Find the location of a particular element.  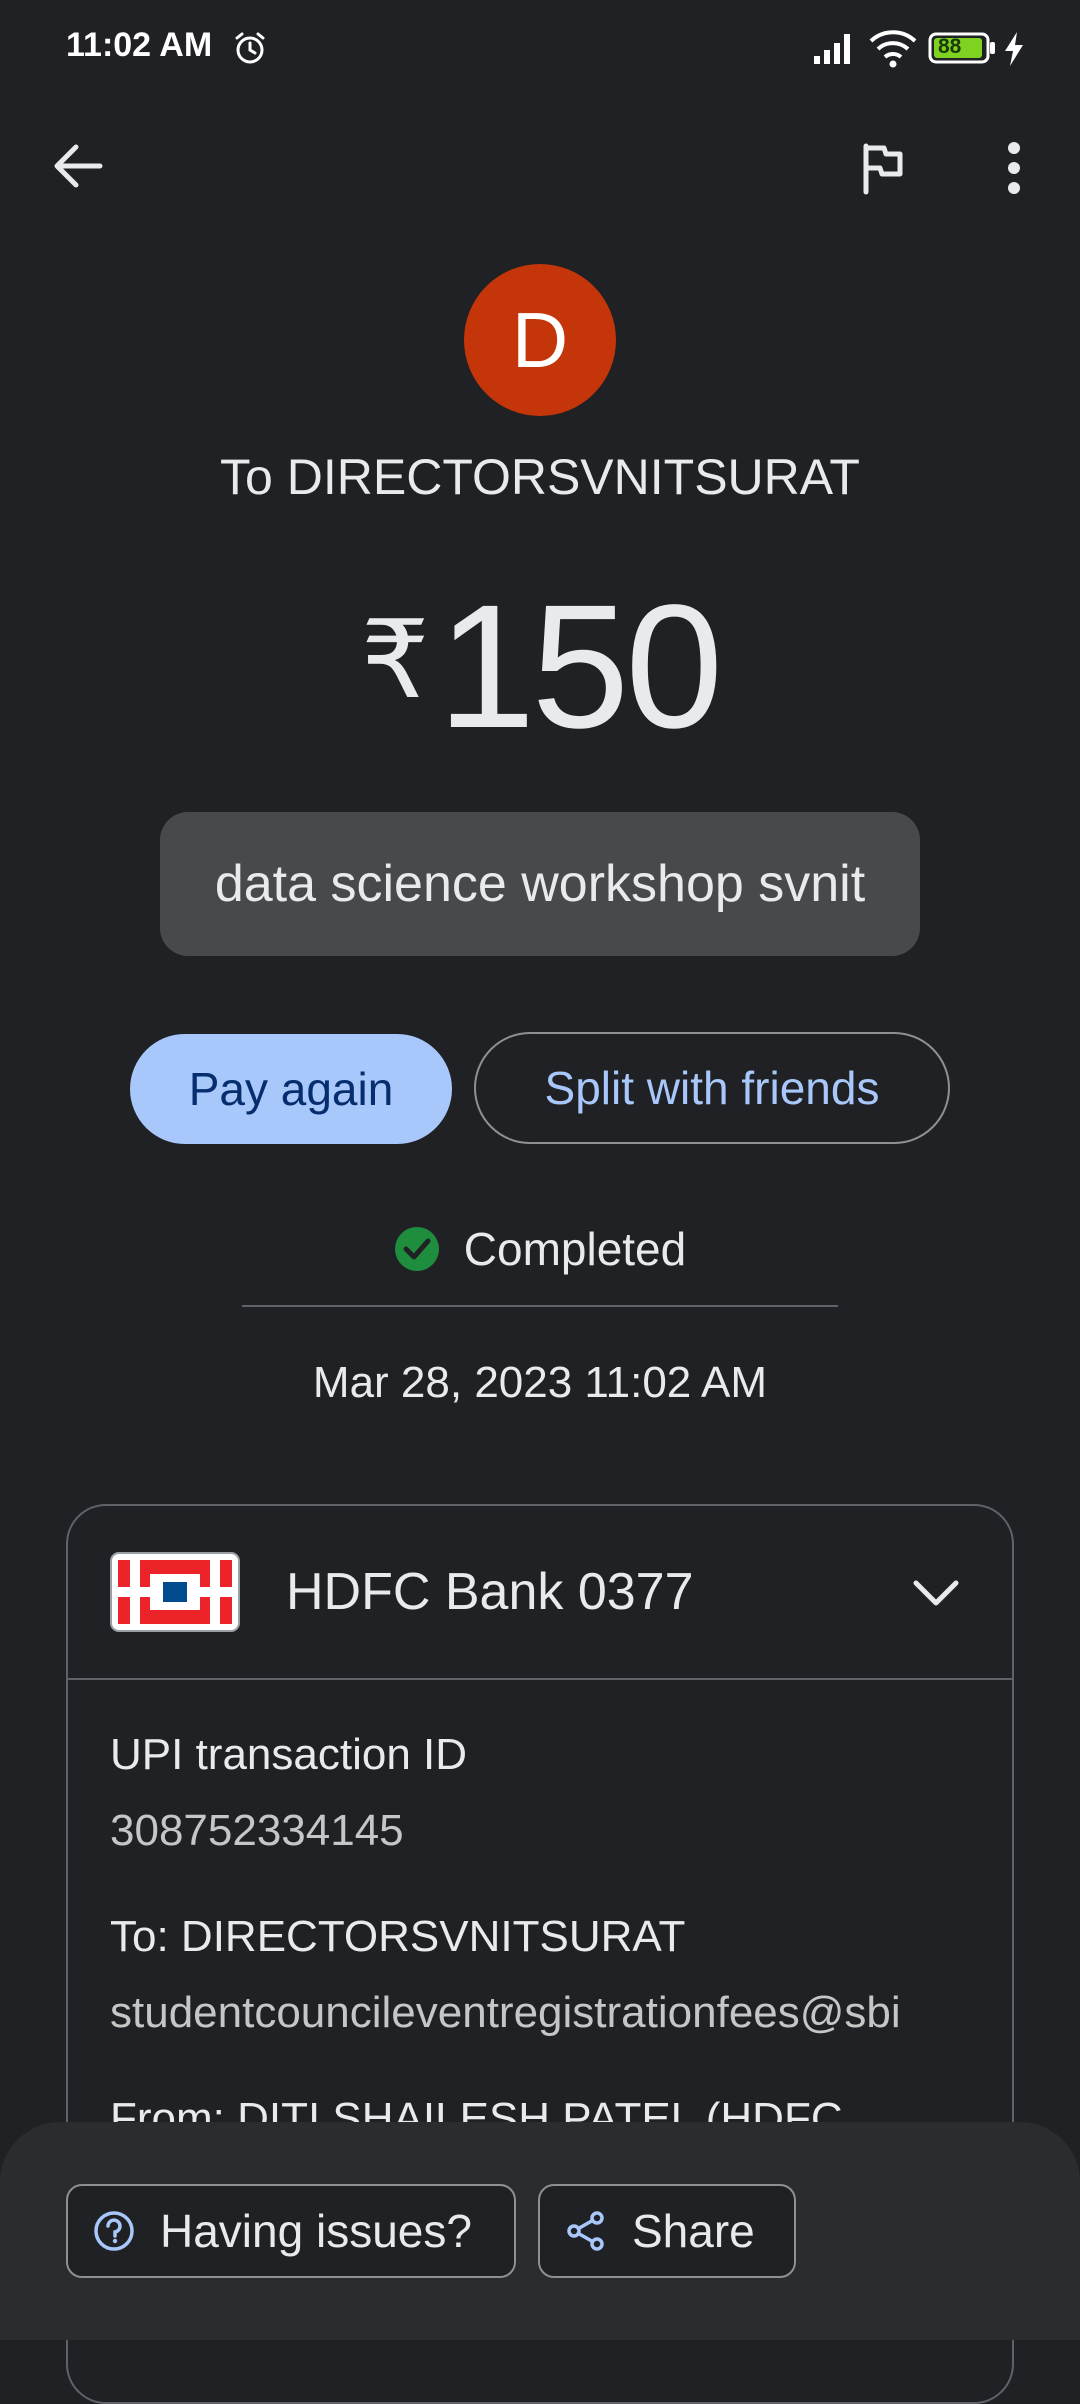

charging-icon is located at coordinates (1014, 49).